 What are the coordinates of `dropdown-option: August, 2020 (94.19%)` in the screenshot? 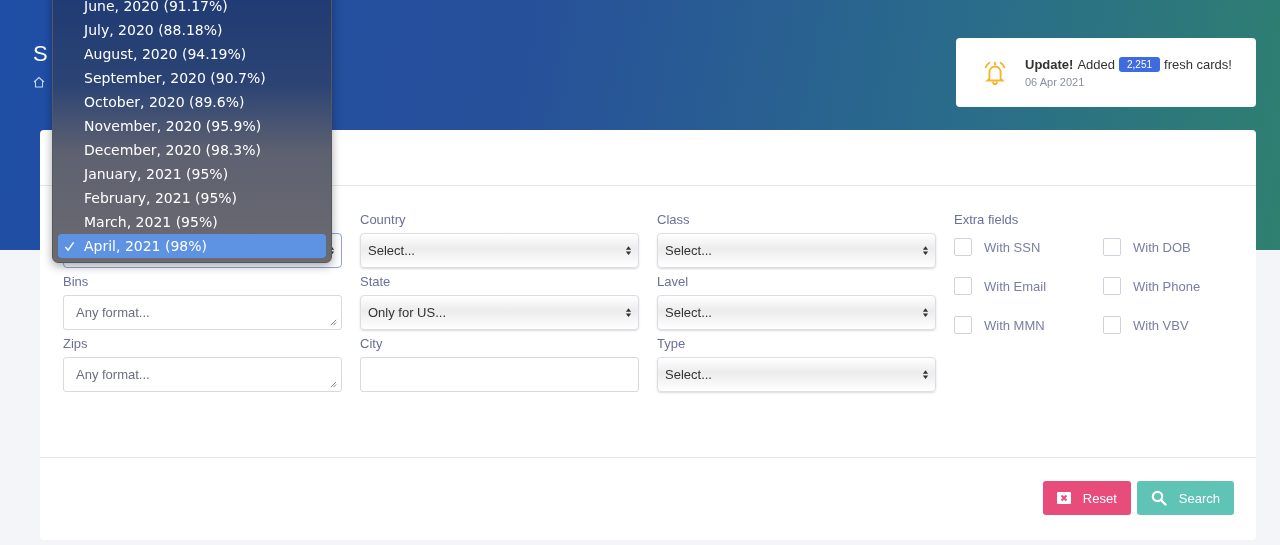 It's located at (192, 54).